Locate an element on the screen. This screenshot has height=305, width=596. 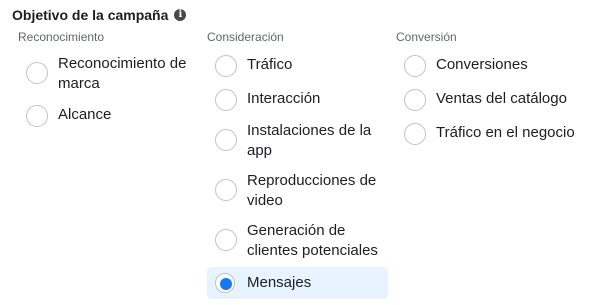
column-consideracion: Consideración is located at coordinates (245, 37).